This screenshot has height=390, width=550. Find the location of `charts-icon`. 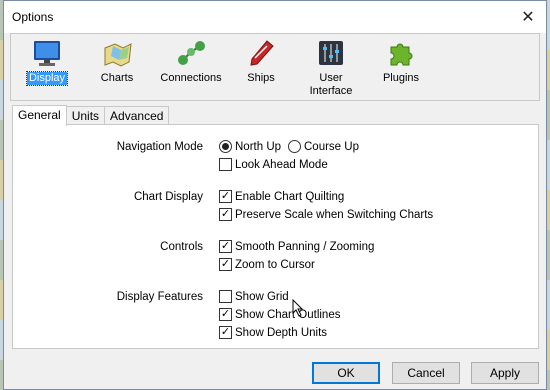

charts-icon is located at coordinates (118, 55).